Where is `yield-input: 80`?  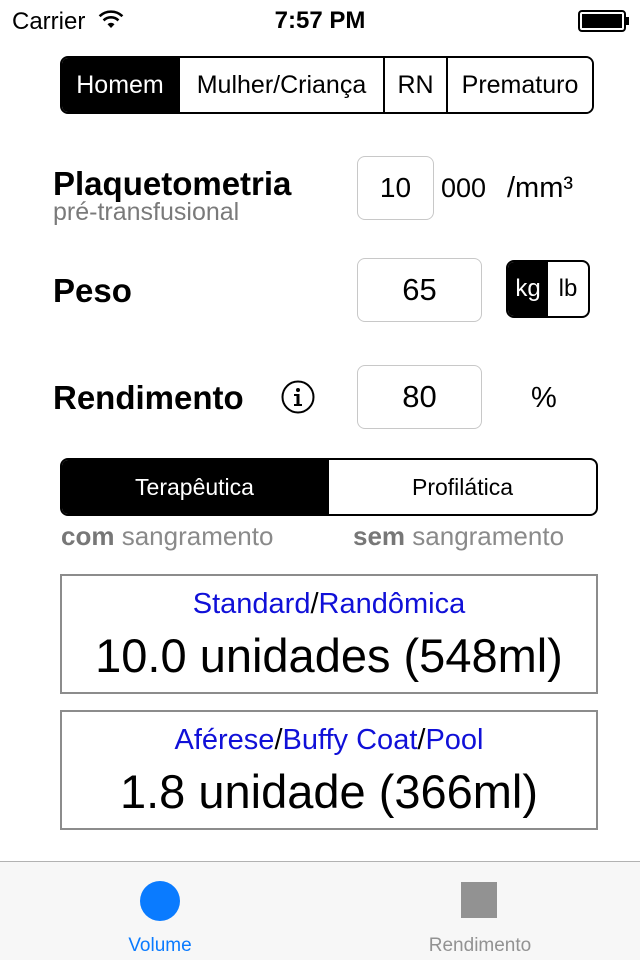 yield-input: 80 is located at coordinates (419, 397).